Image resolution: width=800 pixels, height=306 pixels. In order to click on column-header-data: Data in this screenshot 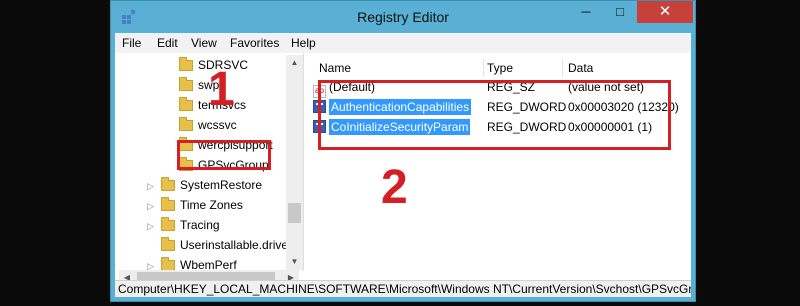, I will do `click(580, 68)`.